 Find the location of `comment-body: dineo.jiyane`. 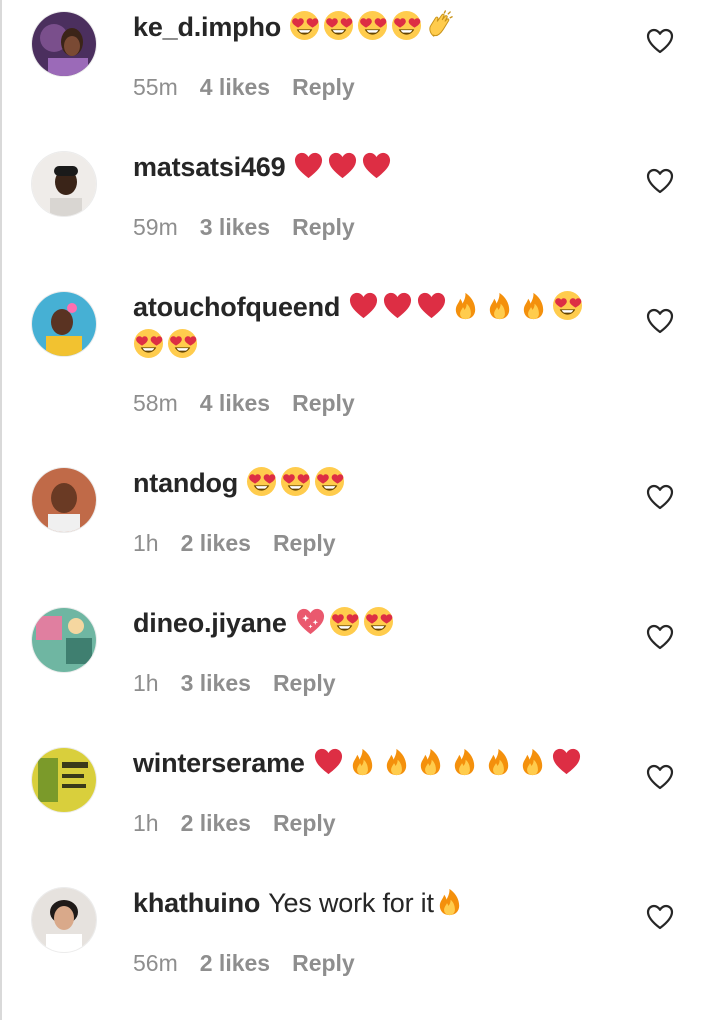

comment-body: dineo.jiyane is located at coordinates (368, 623).